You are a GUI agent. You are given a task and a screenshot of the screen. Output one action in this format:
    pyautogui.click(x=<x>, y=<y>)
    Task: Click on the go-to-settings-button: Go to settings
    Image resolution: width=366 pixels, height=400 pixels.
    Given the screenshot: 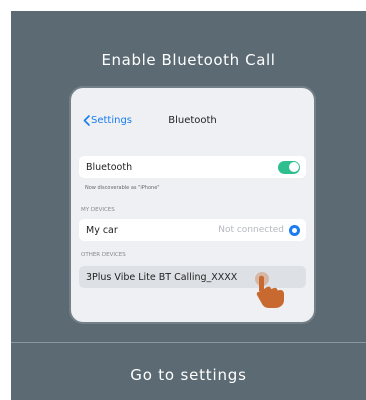 What is the action you would take?
    pyautogui.click(x=188, y=375)
    